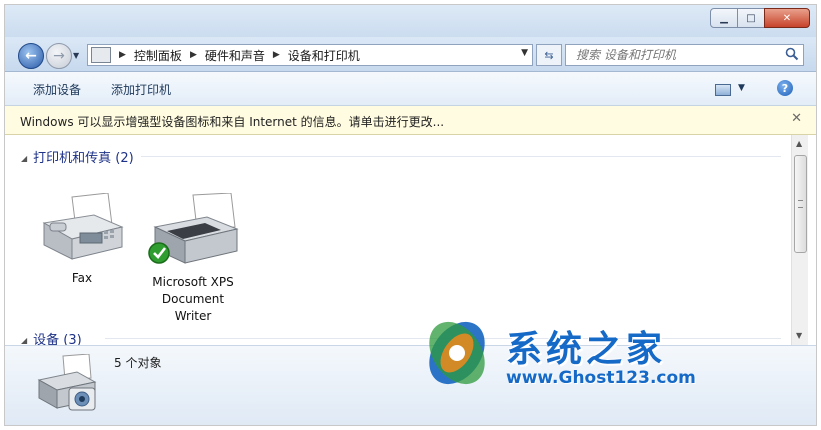  I want to click on back-arrow-icon: ←, so click(31, 56).